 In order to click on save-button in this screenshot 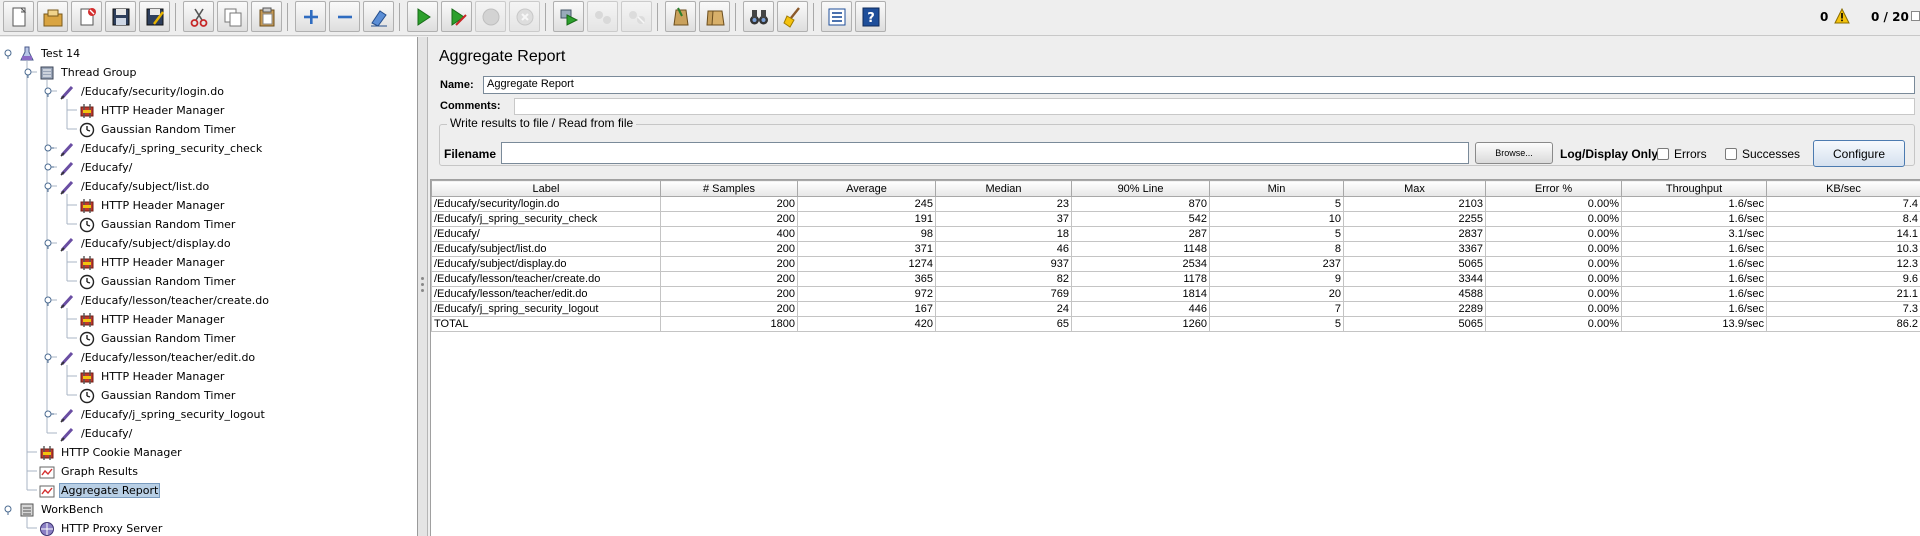, I will do `click(120, 16)`.